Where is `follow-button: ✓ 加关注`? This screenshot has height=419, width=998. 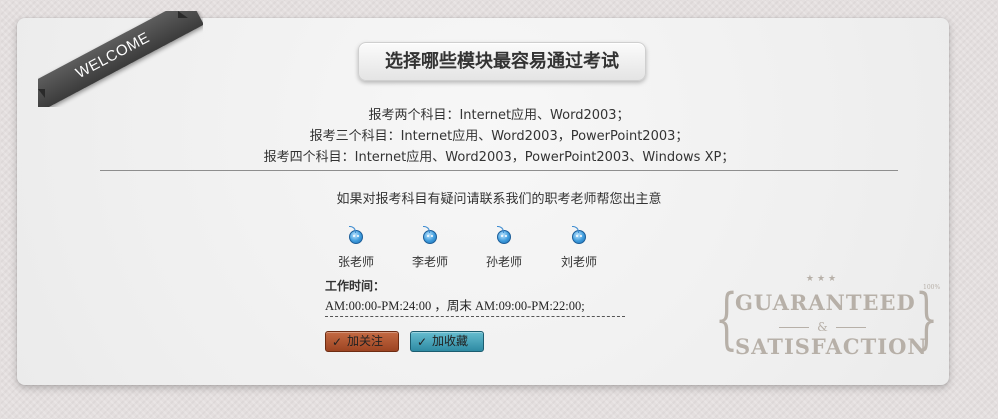
follow-button: ✓ 加关注 is located at coordinates (362, 341).